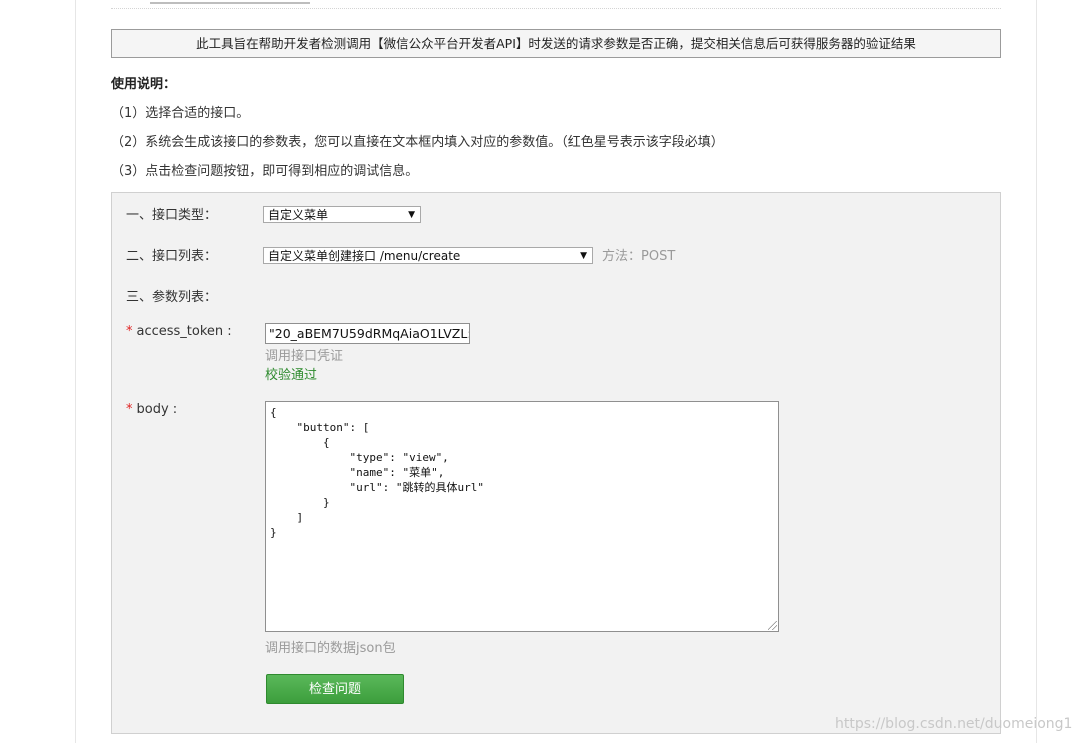 Image resolution: width=1075 pixels, height=743 pixels. What do you see at coordinates (172, 297) in the screenshot?
I see `params-label: 三、参数列表：` at bounding box center [172, 297].